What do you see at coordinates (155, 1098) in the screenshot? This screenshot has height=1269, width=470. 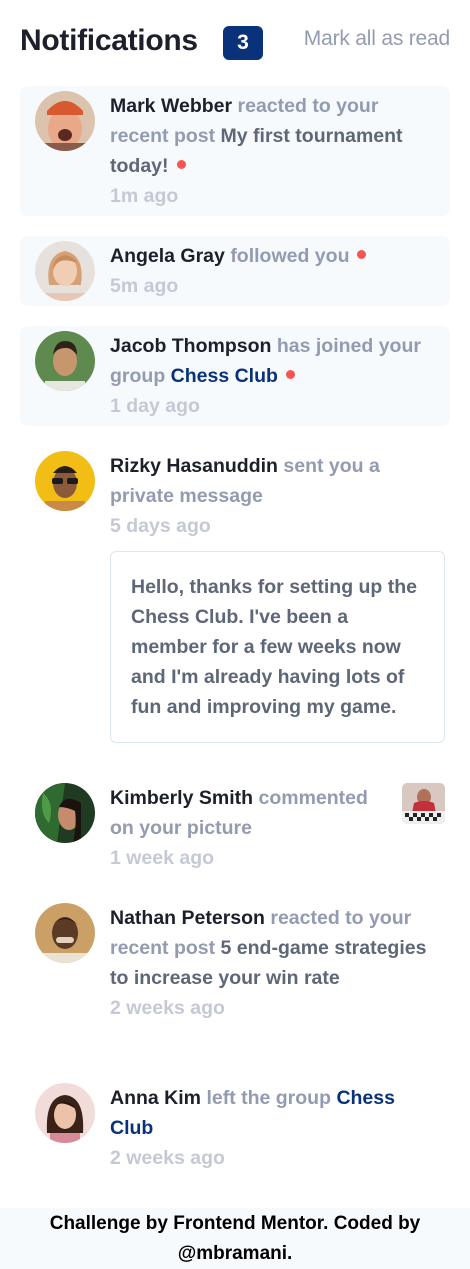 I see `user-name-link: Anna Kim` at bounding box center [155, 1098].